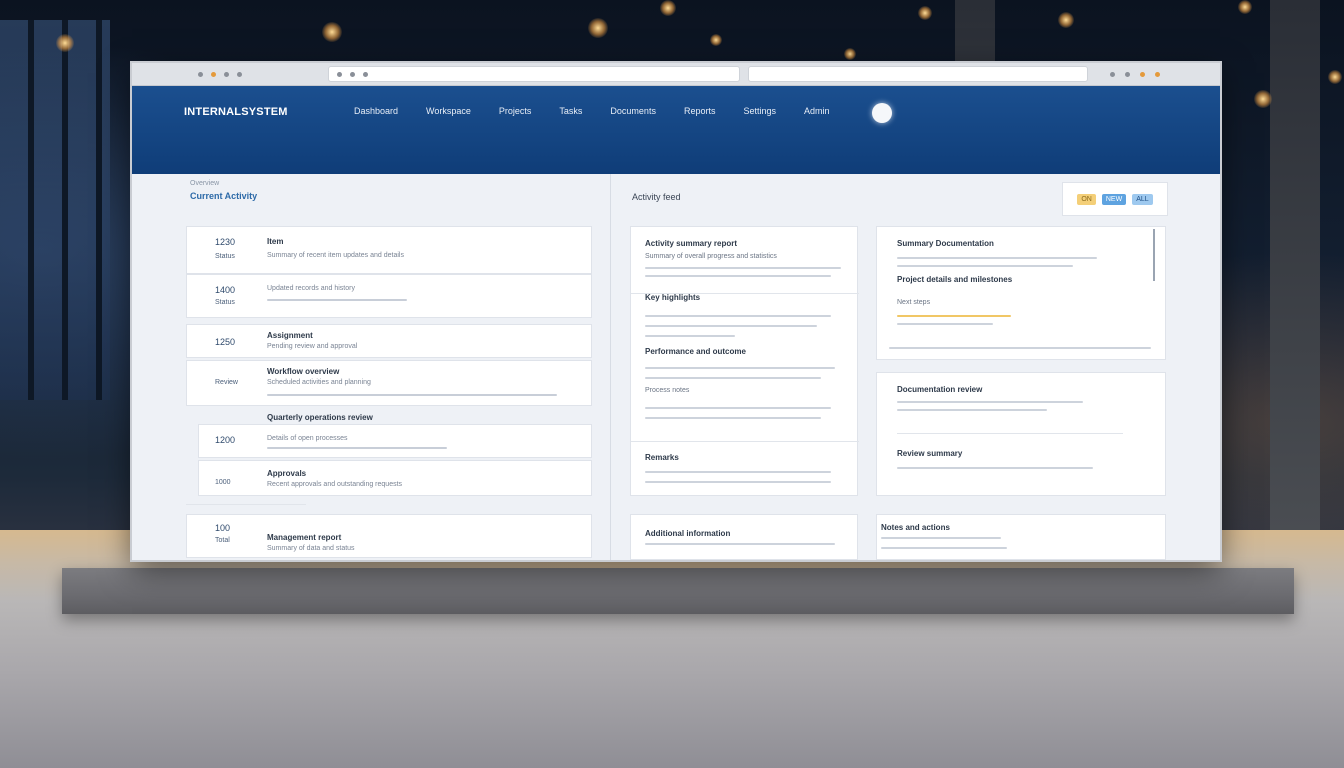  What do you see at coordinates (918, 74) in the screenshot?
I see `secondary-address-bar` at bounding box center [918, 74].